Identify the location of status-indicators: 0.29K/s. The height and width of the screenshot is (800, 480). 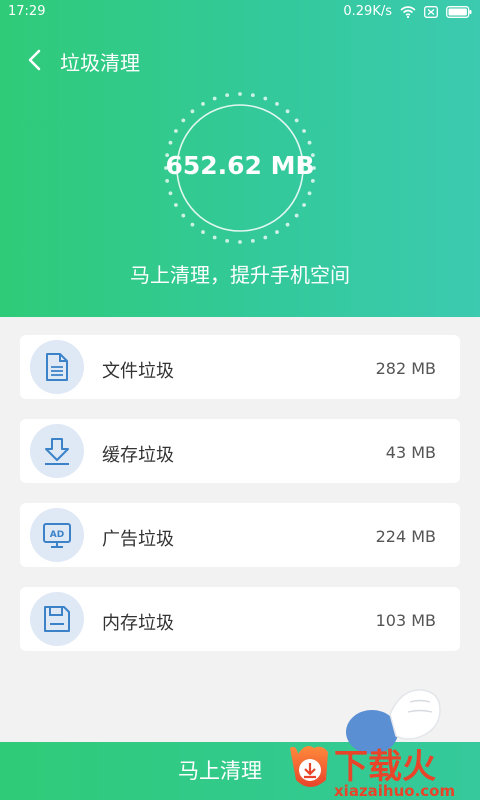
(407, 11).